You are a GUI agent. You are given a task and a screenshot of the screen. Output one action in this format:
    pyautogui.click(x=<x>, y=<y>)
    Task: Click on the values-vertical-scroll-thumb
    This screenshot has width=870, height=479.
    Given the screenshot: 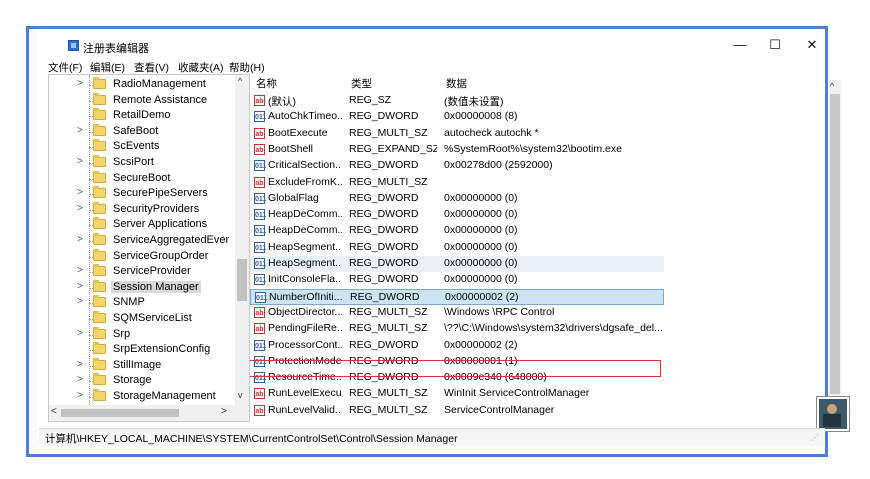 What is the action you would take?
    pyautogui.click(x=835, y=244)
    